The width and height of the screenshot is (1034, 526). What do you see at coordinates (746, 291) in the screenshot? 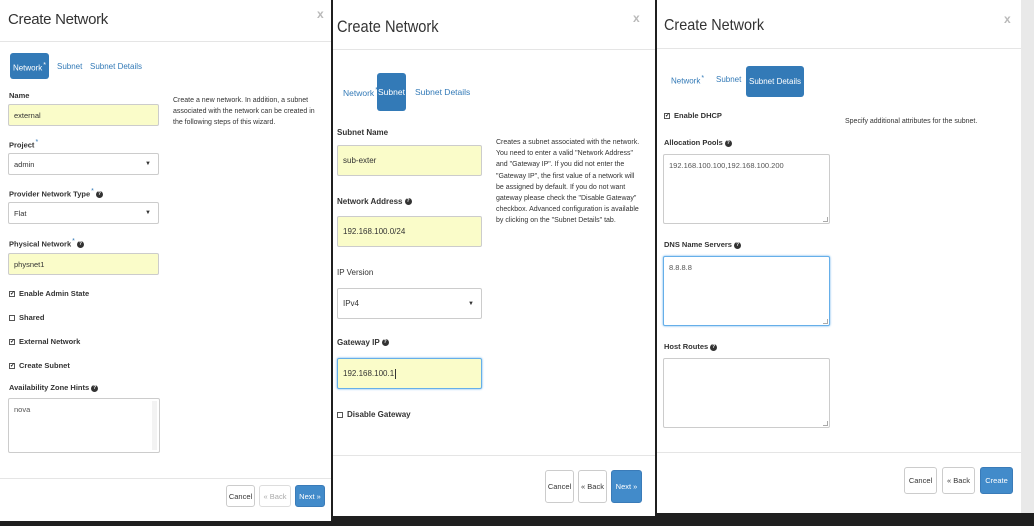
I see `dns-name-servers-textarea: 8.8.8.8` at bounding box center [746, 291].